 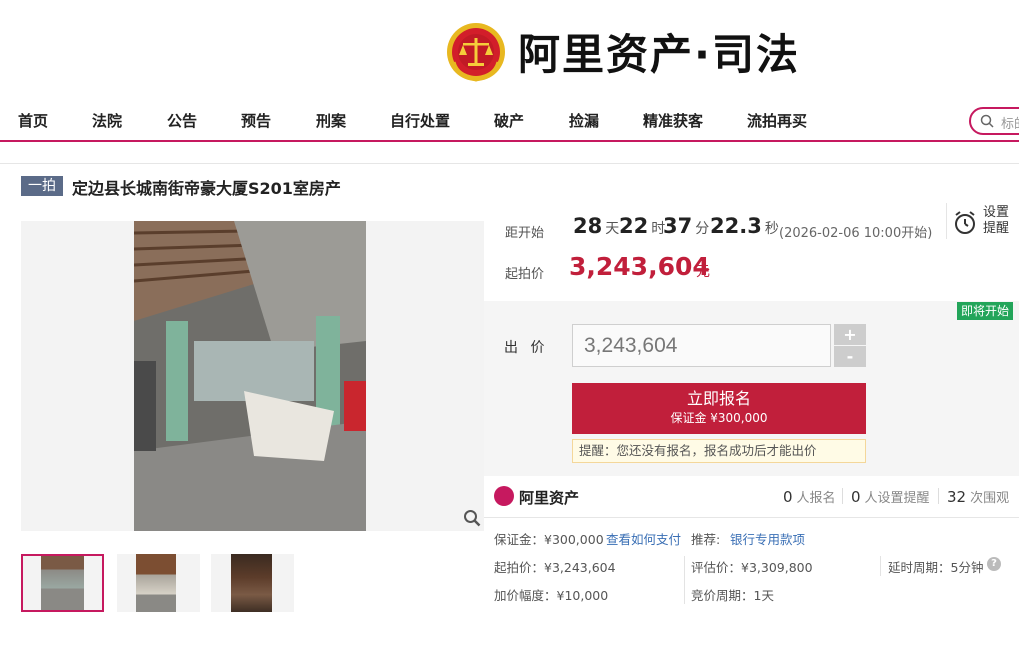 I want to click on start-price-value: 3,243,604, so click(x=639, y=266).